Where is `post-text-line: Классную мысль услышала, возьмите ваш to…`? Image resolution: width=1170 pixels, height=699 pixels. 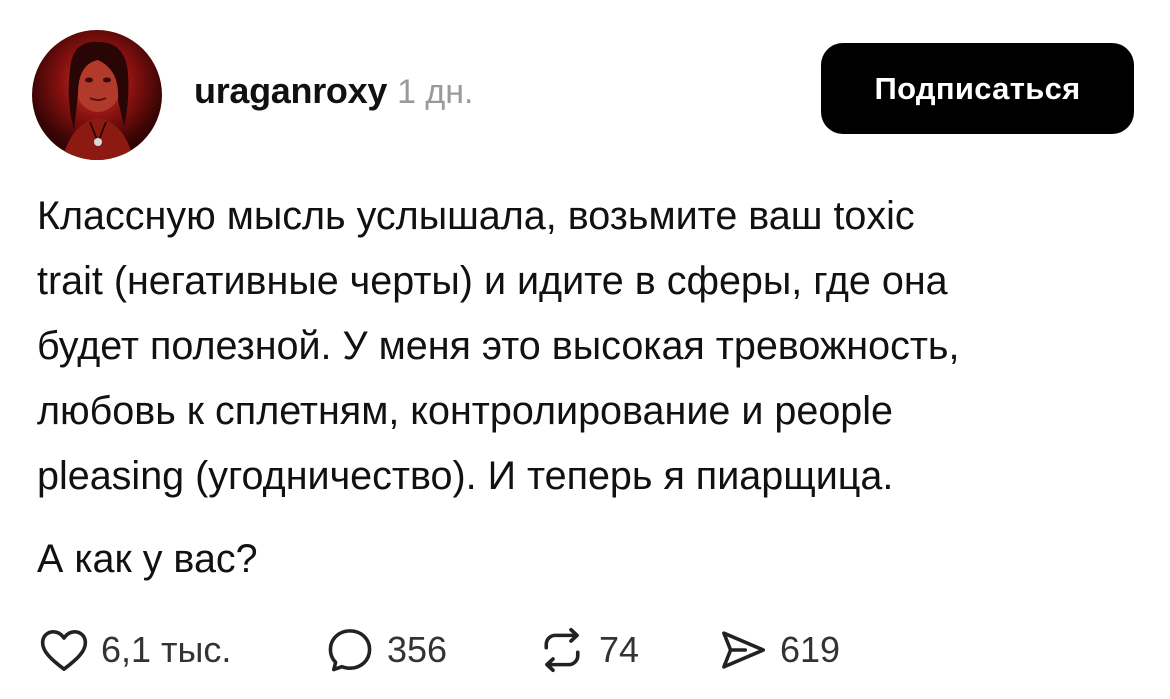
post-text-line: Классную мысль услышала, возьмите ваш to… is located at coordinates (476, 216).